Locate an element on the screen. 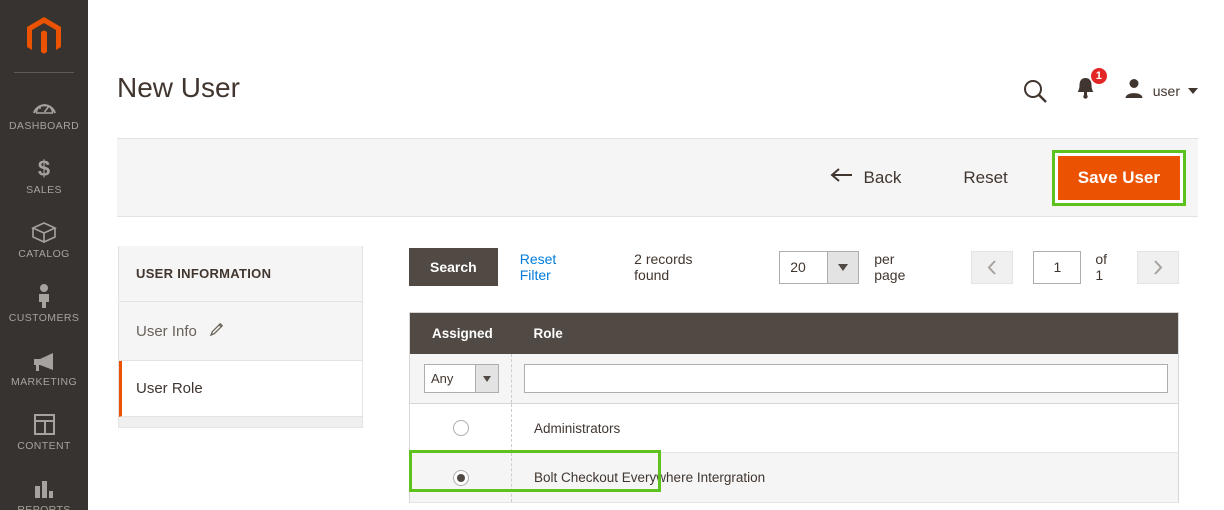  tab-user-role: User Role is located at coordinates (240, 389).